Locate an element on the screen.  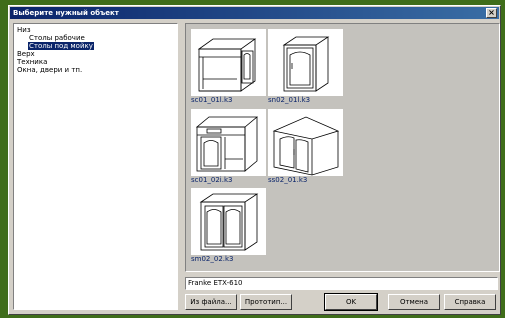
gallery-item-caption: sn02_01l.k3 is located at coordinates (305, 100).